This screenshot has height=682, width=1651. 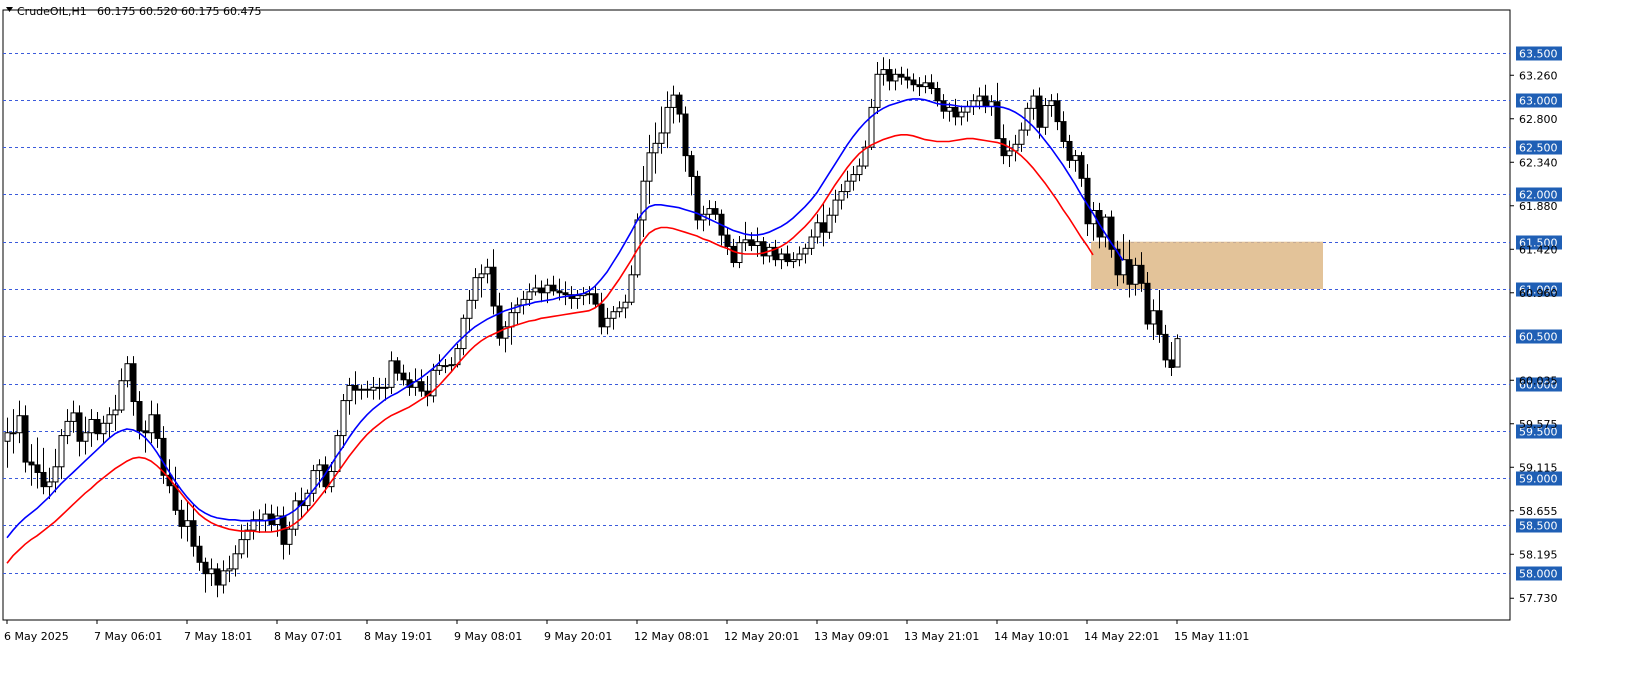 What do you see at coordinates (1538, 424) in the screenshot?
I see `y-tick-label: 59.575` at bounding box center [1538, 424].